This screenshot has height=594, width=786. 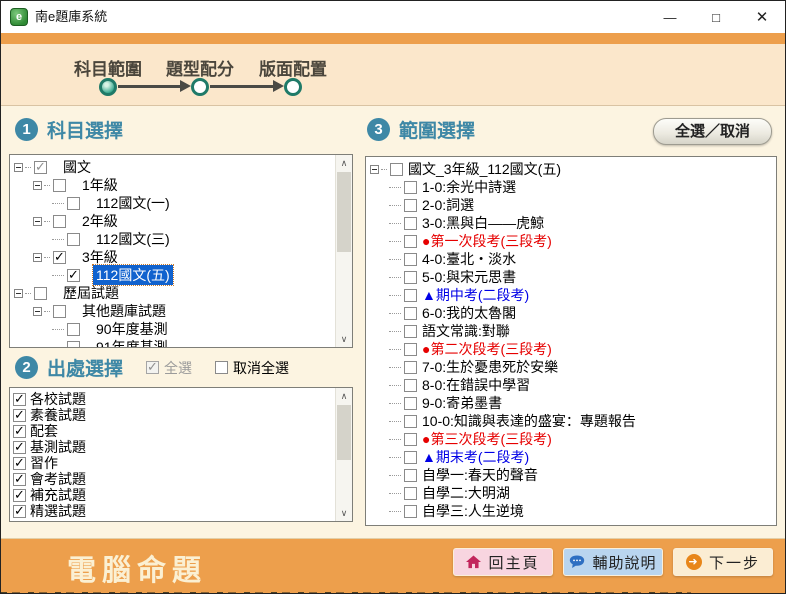 I want to click on tree-item: 4-0:臺北・淡水, so click(x=569, y=259).